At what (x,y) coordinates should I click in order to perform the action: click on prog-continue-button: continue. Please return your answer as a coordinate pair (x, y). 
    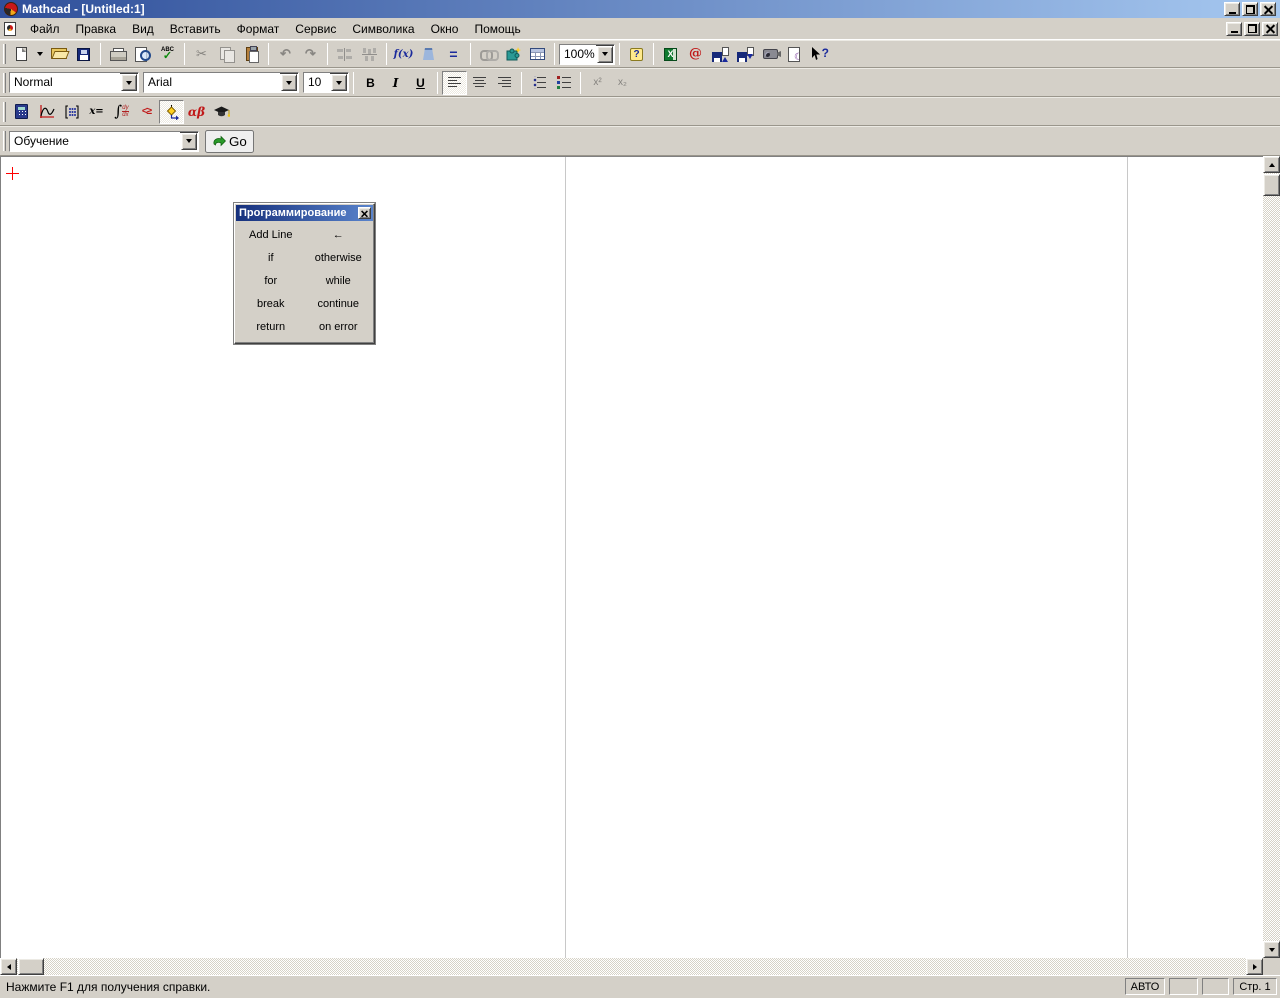
    Looking at the image, I should click on (339, 303).